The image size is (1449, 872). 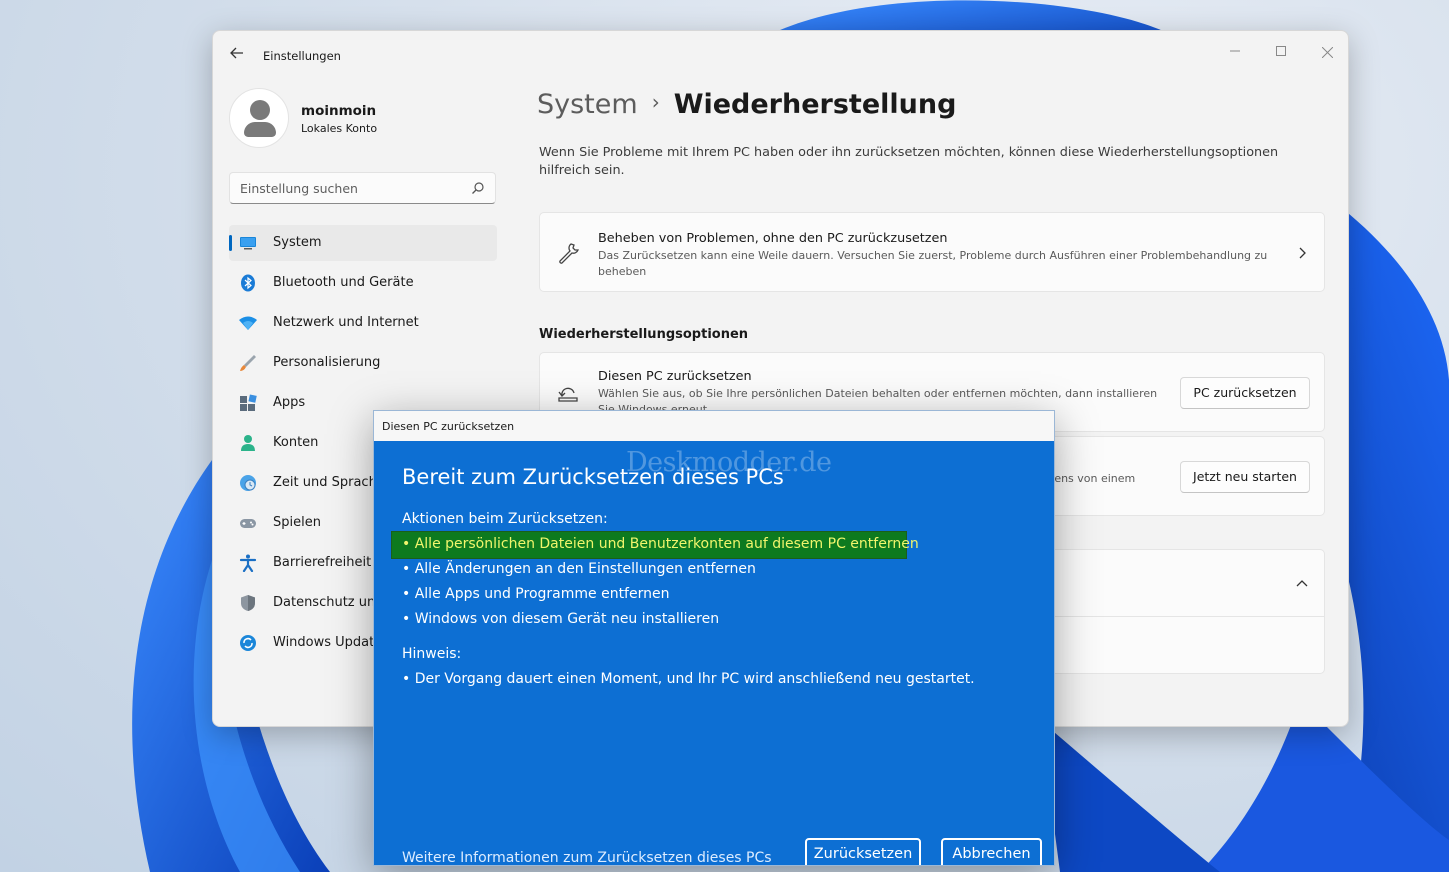 I want to click on dialog-heading: Bereit zum Zurücksetzen dieses PCs, so click(x=593, y=477).